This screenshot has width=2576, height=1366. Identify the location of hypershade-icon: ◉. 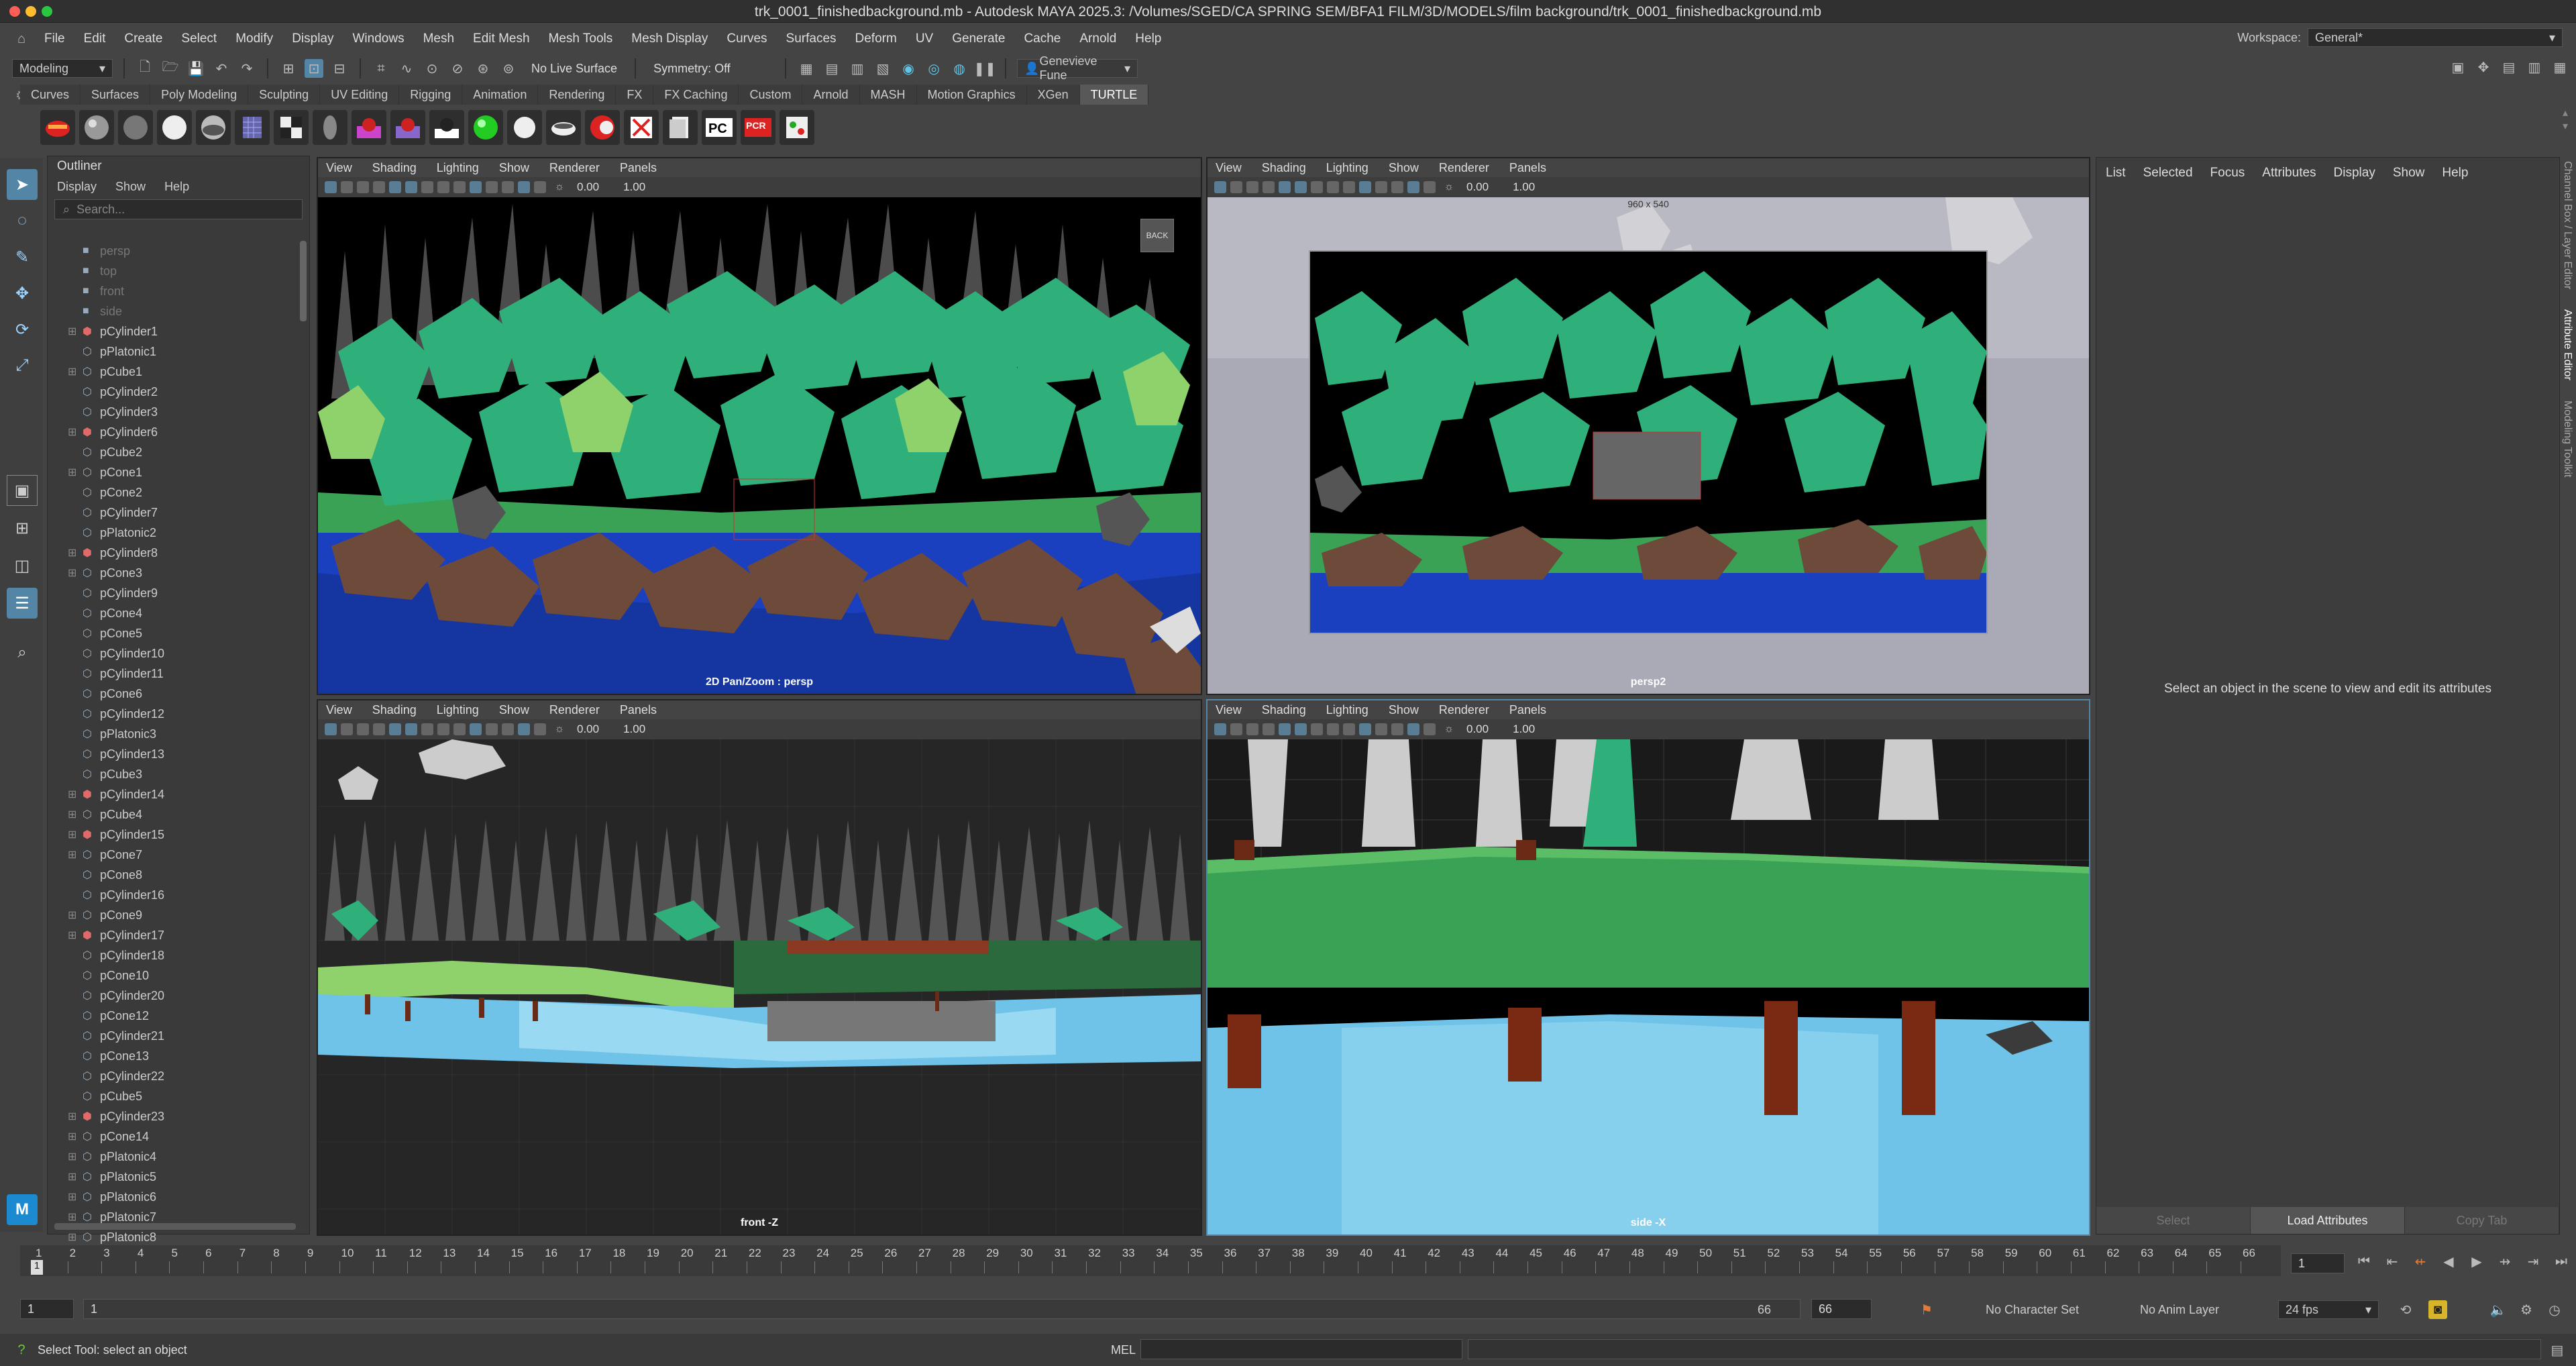
(908, 69).